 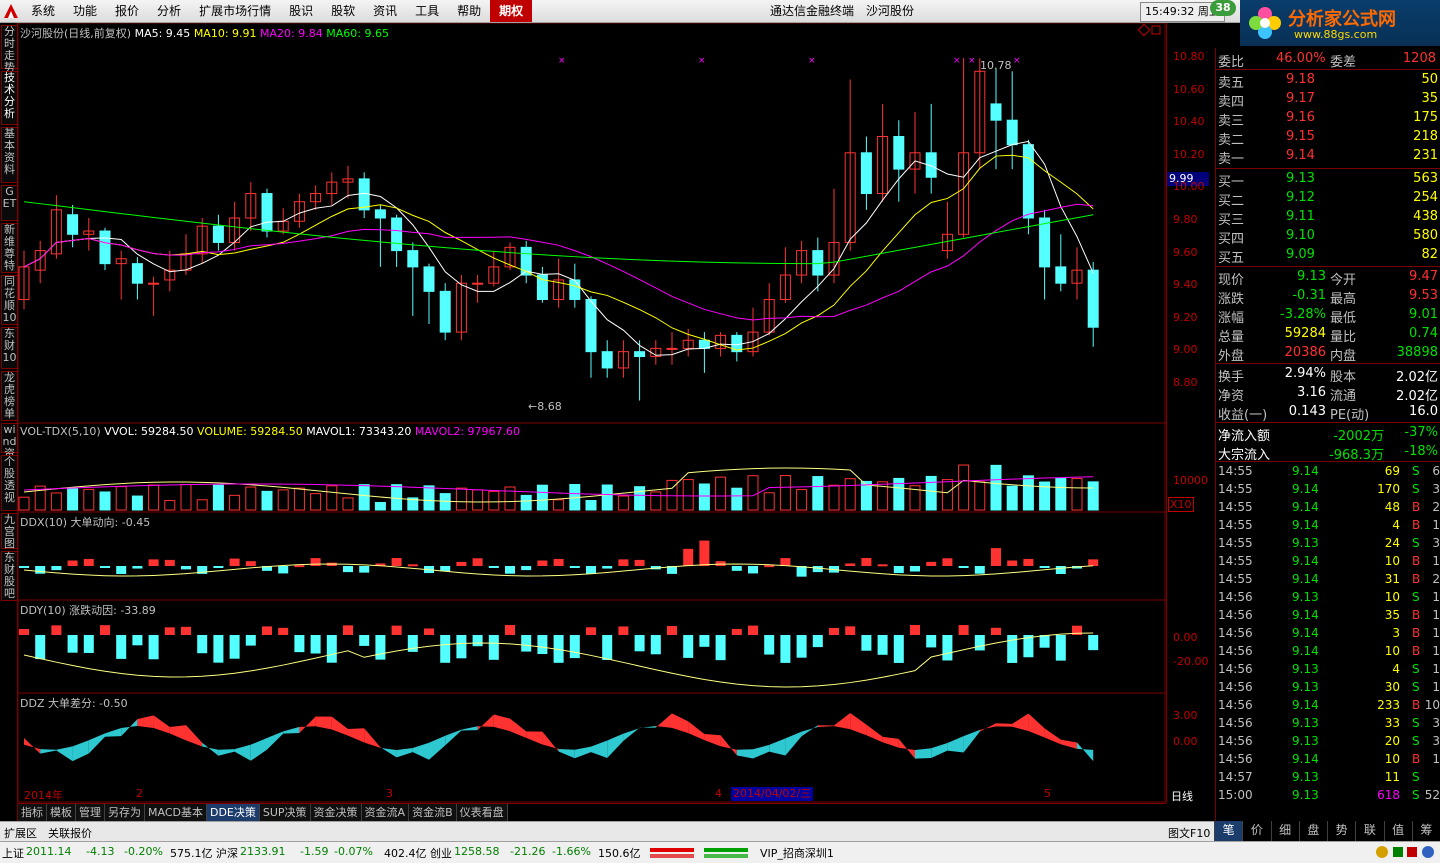 What do you see at coordinates (70, 833) in the screenshot?
I see `related-quote-tab: 关联报价` at bounding box center [70, 833].